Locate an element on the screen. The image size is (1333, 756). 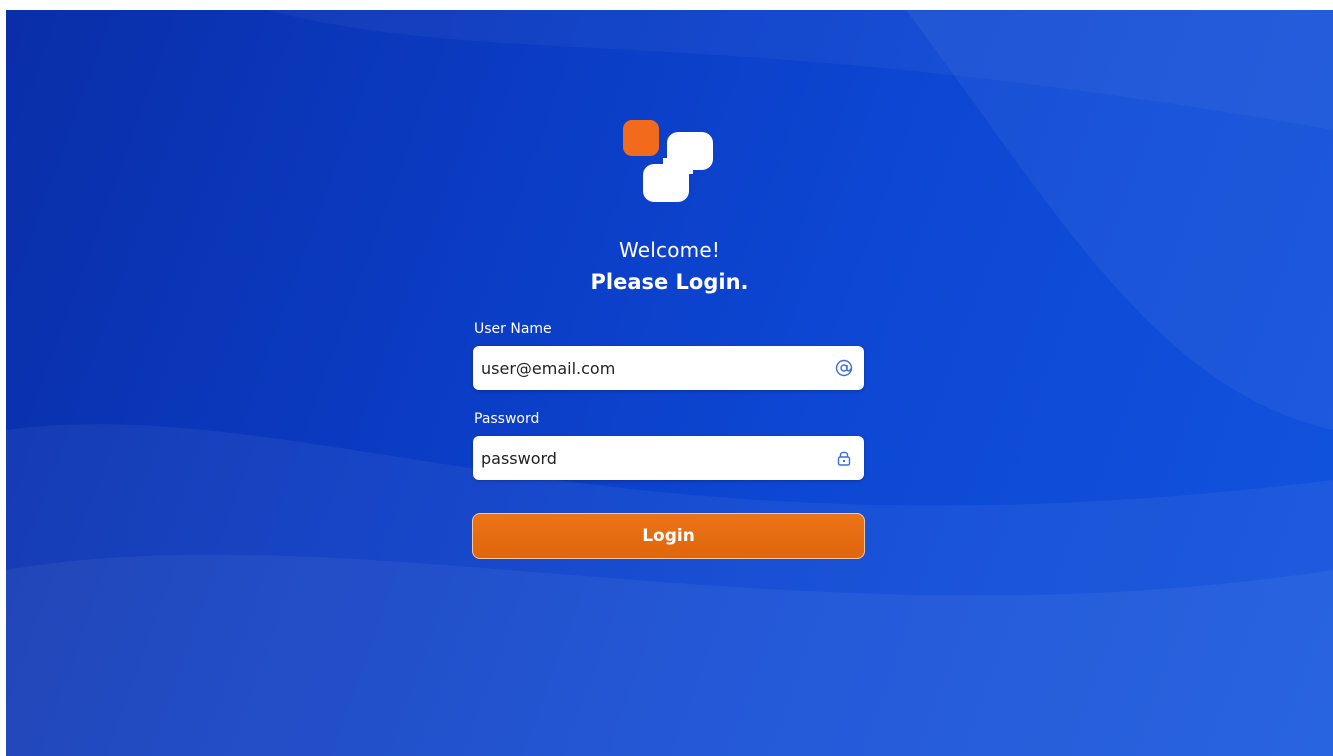
password-input is located at coordinates (647, 458).